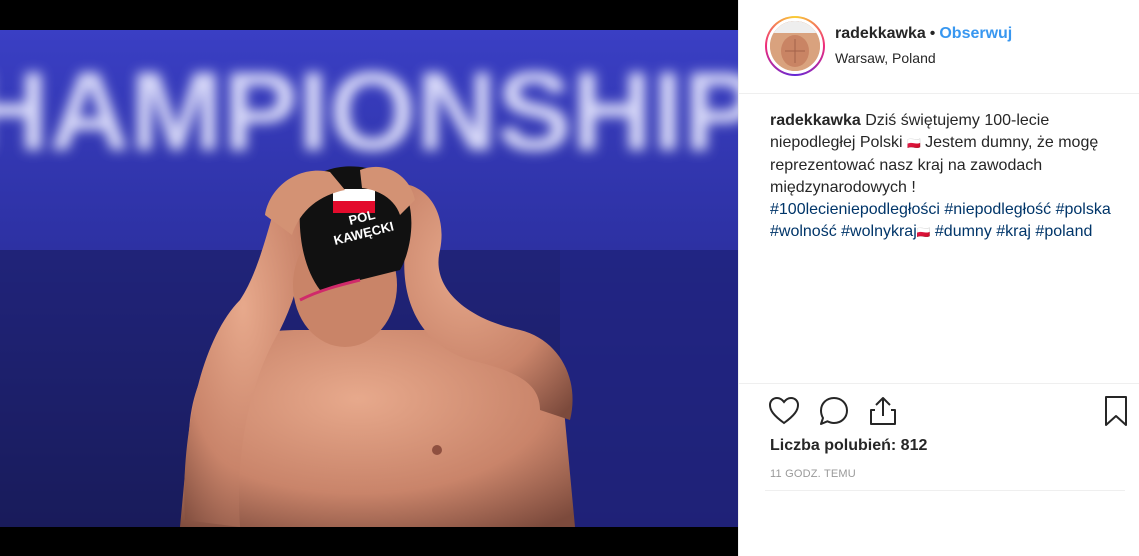 This screenshot has width=1139, height=556. I want to click on banner-text: CHAMPIONSHIPS, so click(369, 111).